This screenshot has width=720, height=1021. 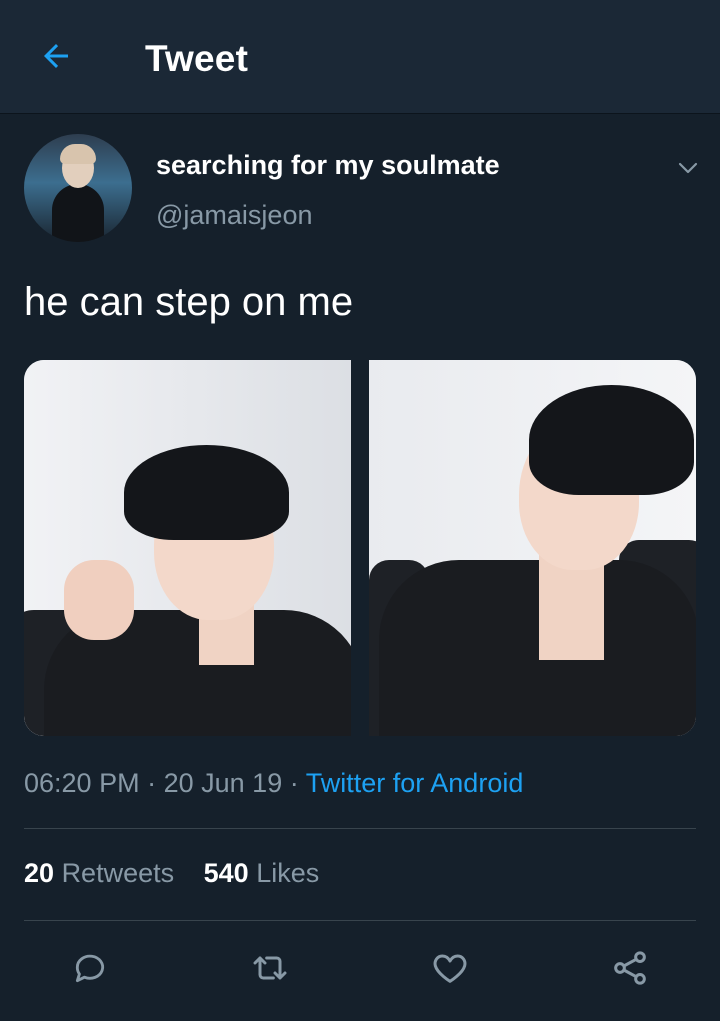 I want to click on likes-stat: 540 Likes, so click(x=262, y=873).